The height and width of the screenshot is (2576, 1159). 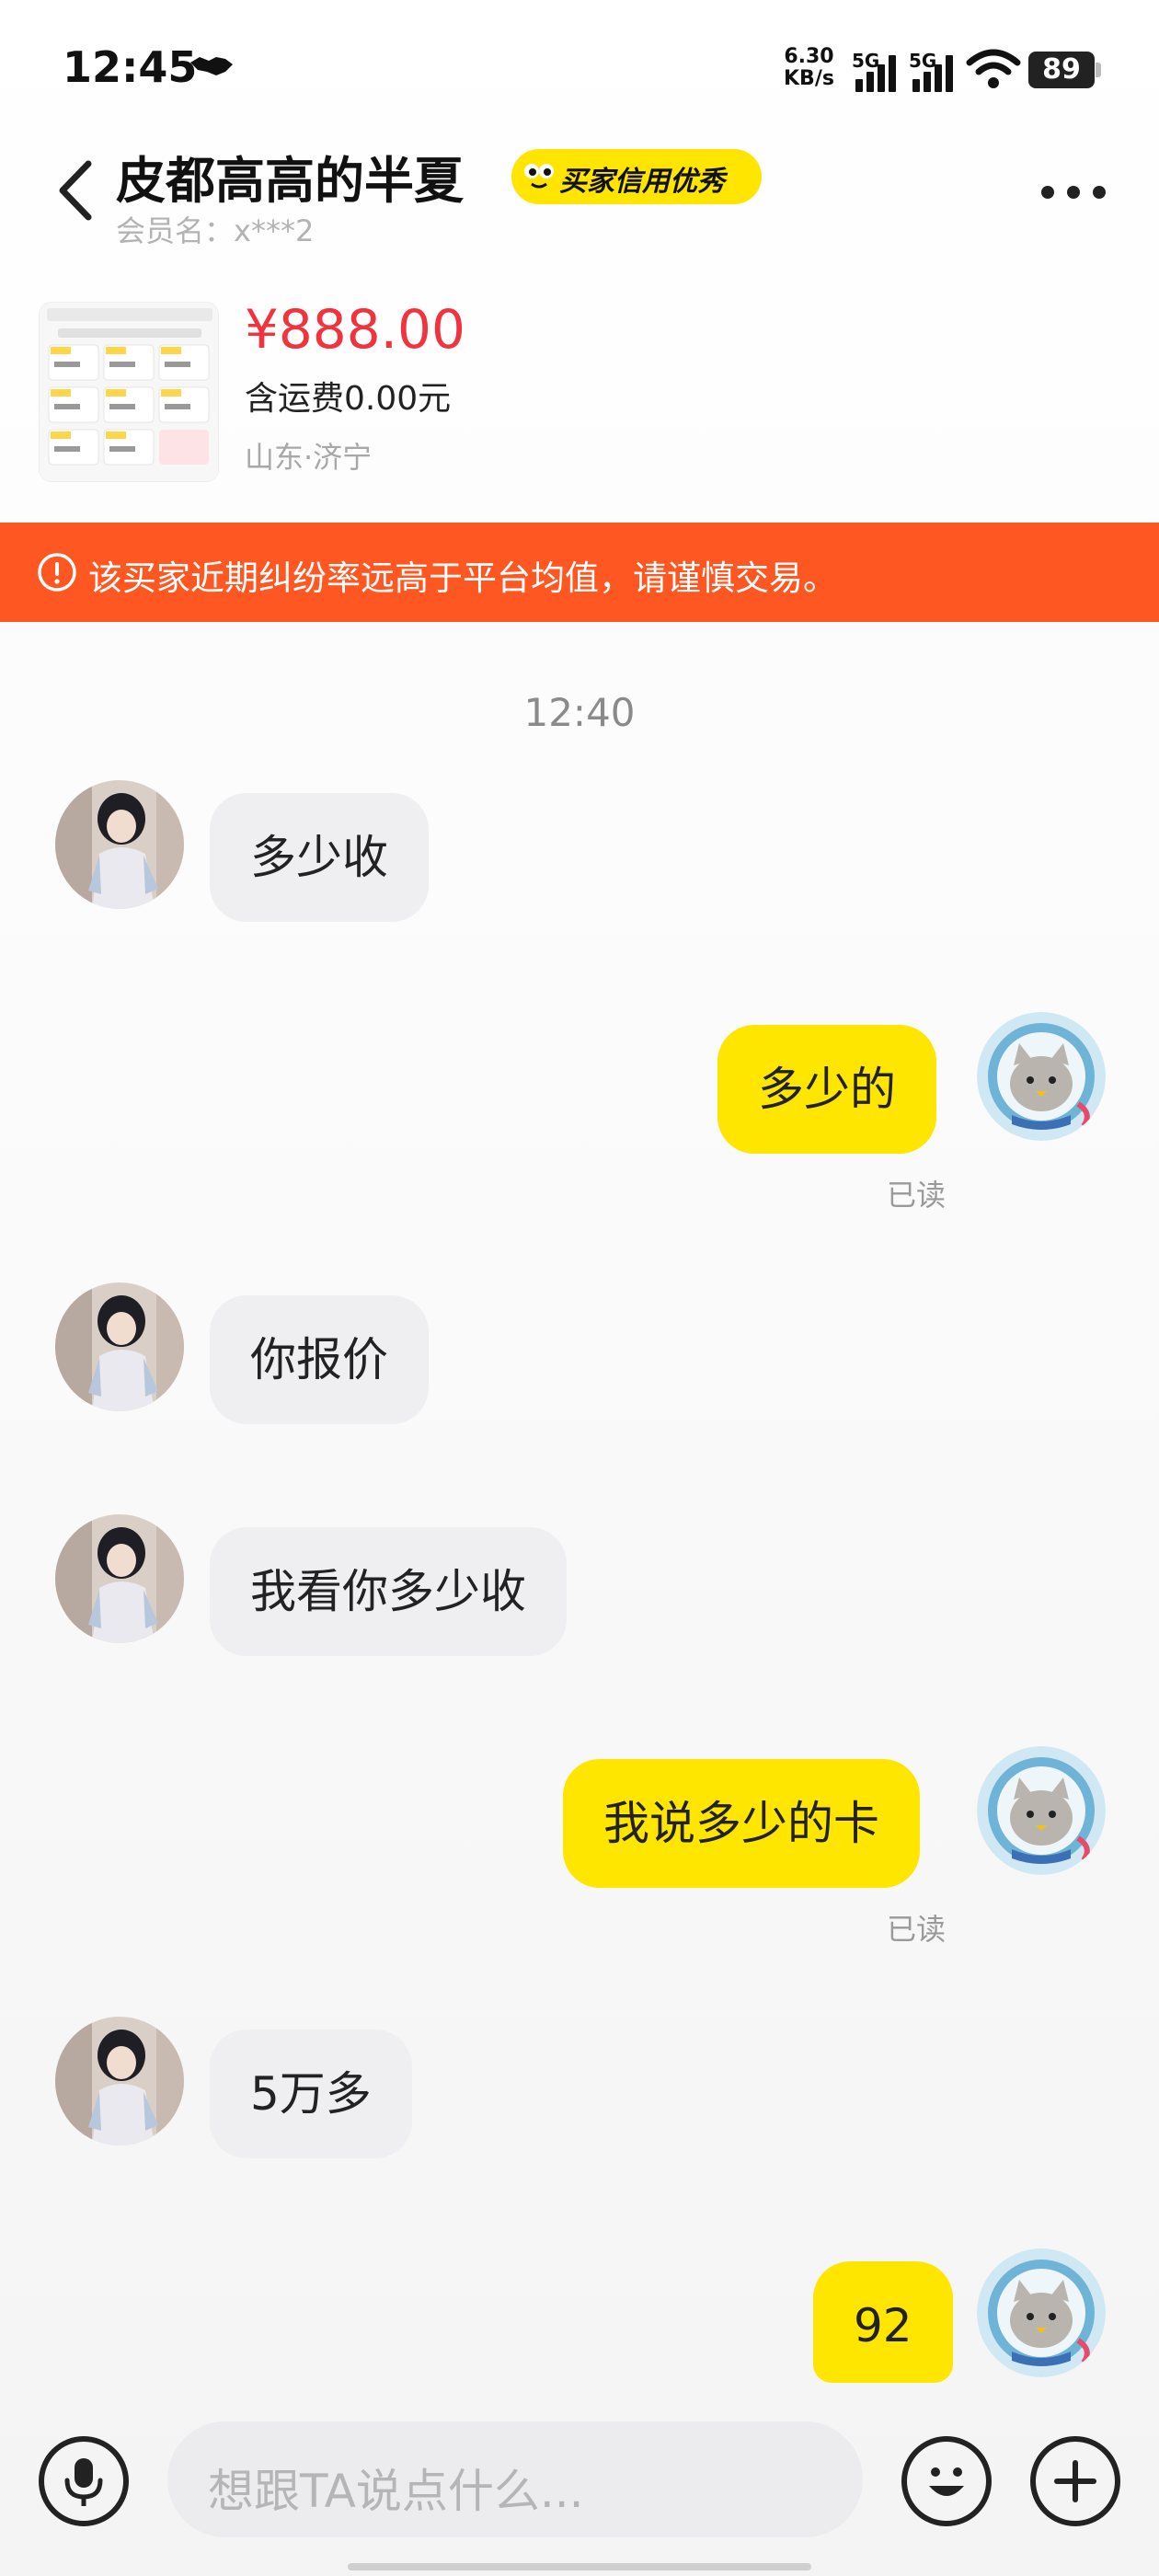 What do you see at coordinates (215, 230) in the screenshot?
I see `member-name: 会员名：x***2` at bounding box center [215, 230].